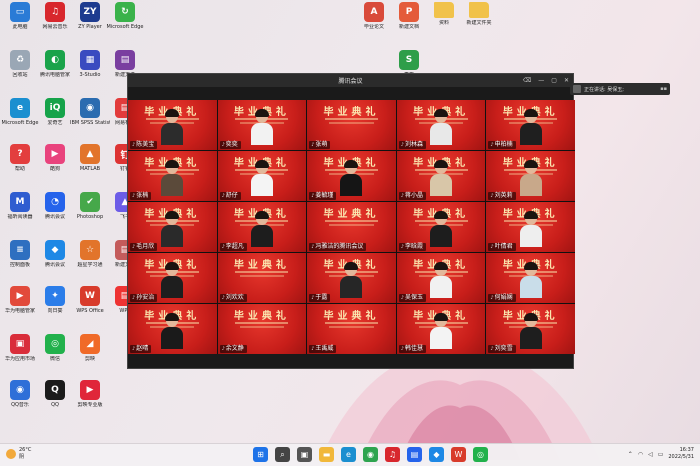 Image resolution: width=700 pixels, height=466 pixels. Describe the element at coordinates (661, 454) in the screenshot. I see `battery-icon: ▭` at that location.